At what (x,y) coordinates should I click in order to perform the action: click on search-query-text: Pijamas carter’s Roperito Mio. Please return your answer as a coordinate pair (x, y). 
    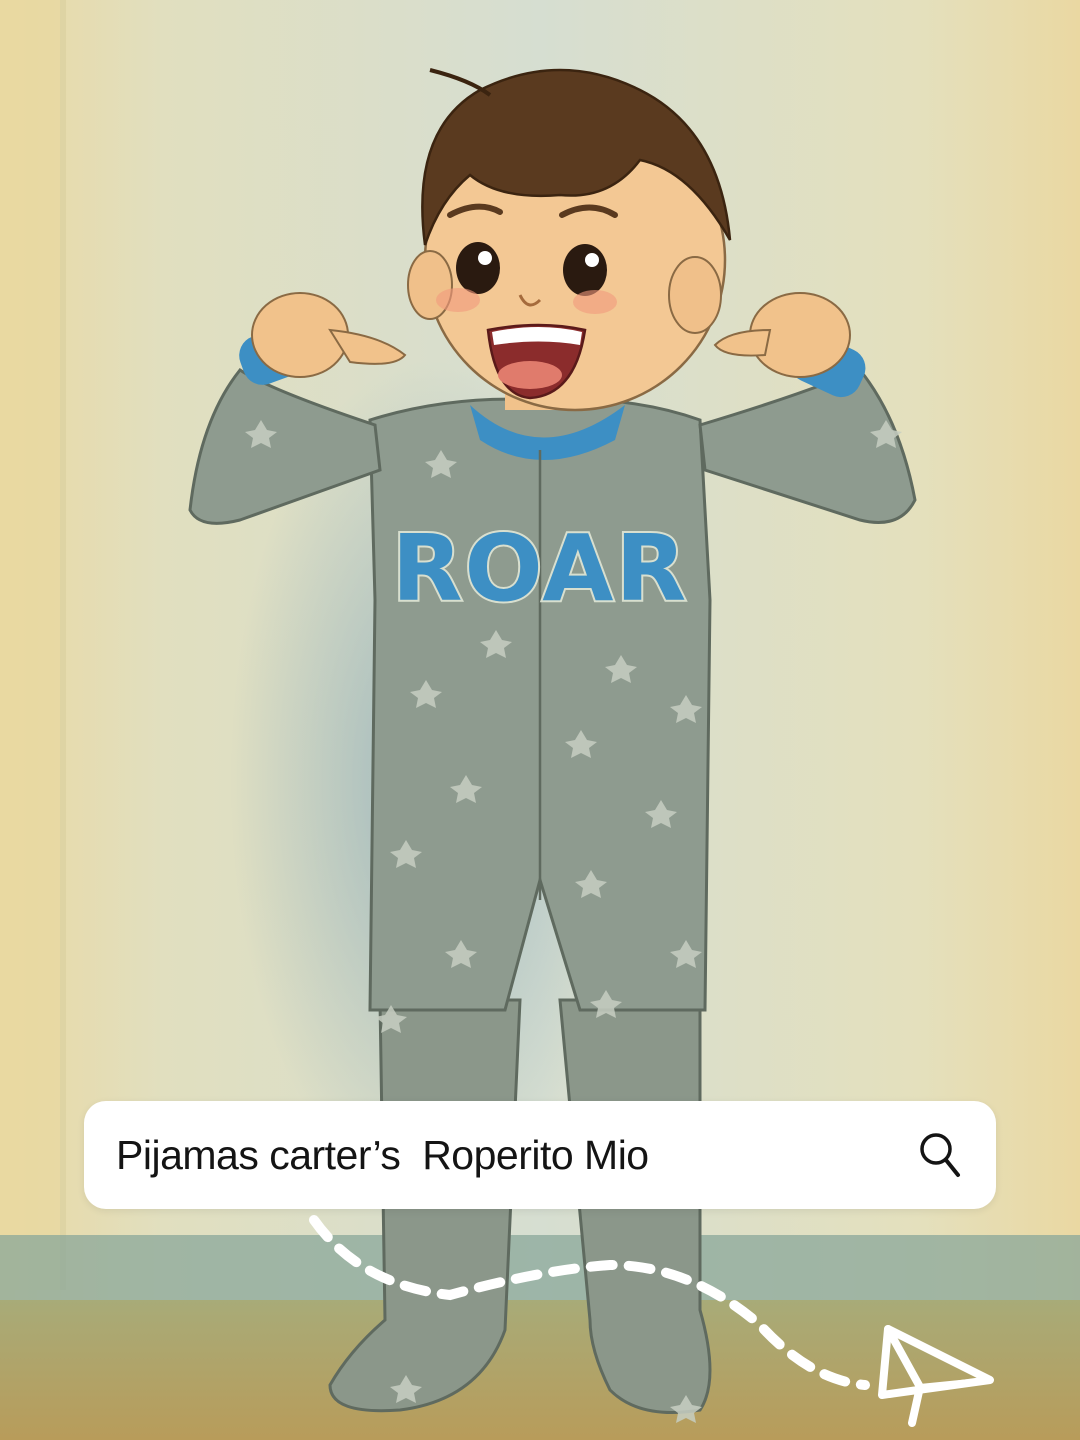
    Looking at the image, I should click on (517, 1155).